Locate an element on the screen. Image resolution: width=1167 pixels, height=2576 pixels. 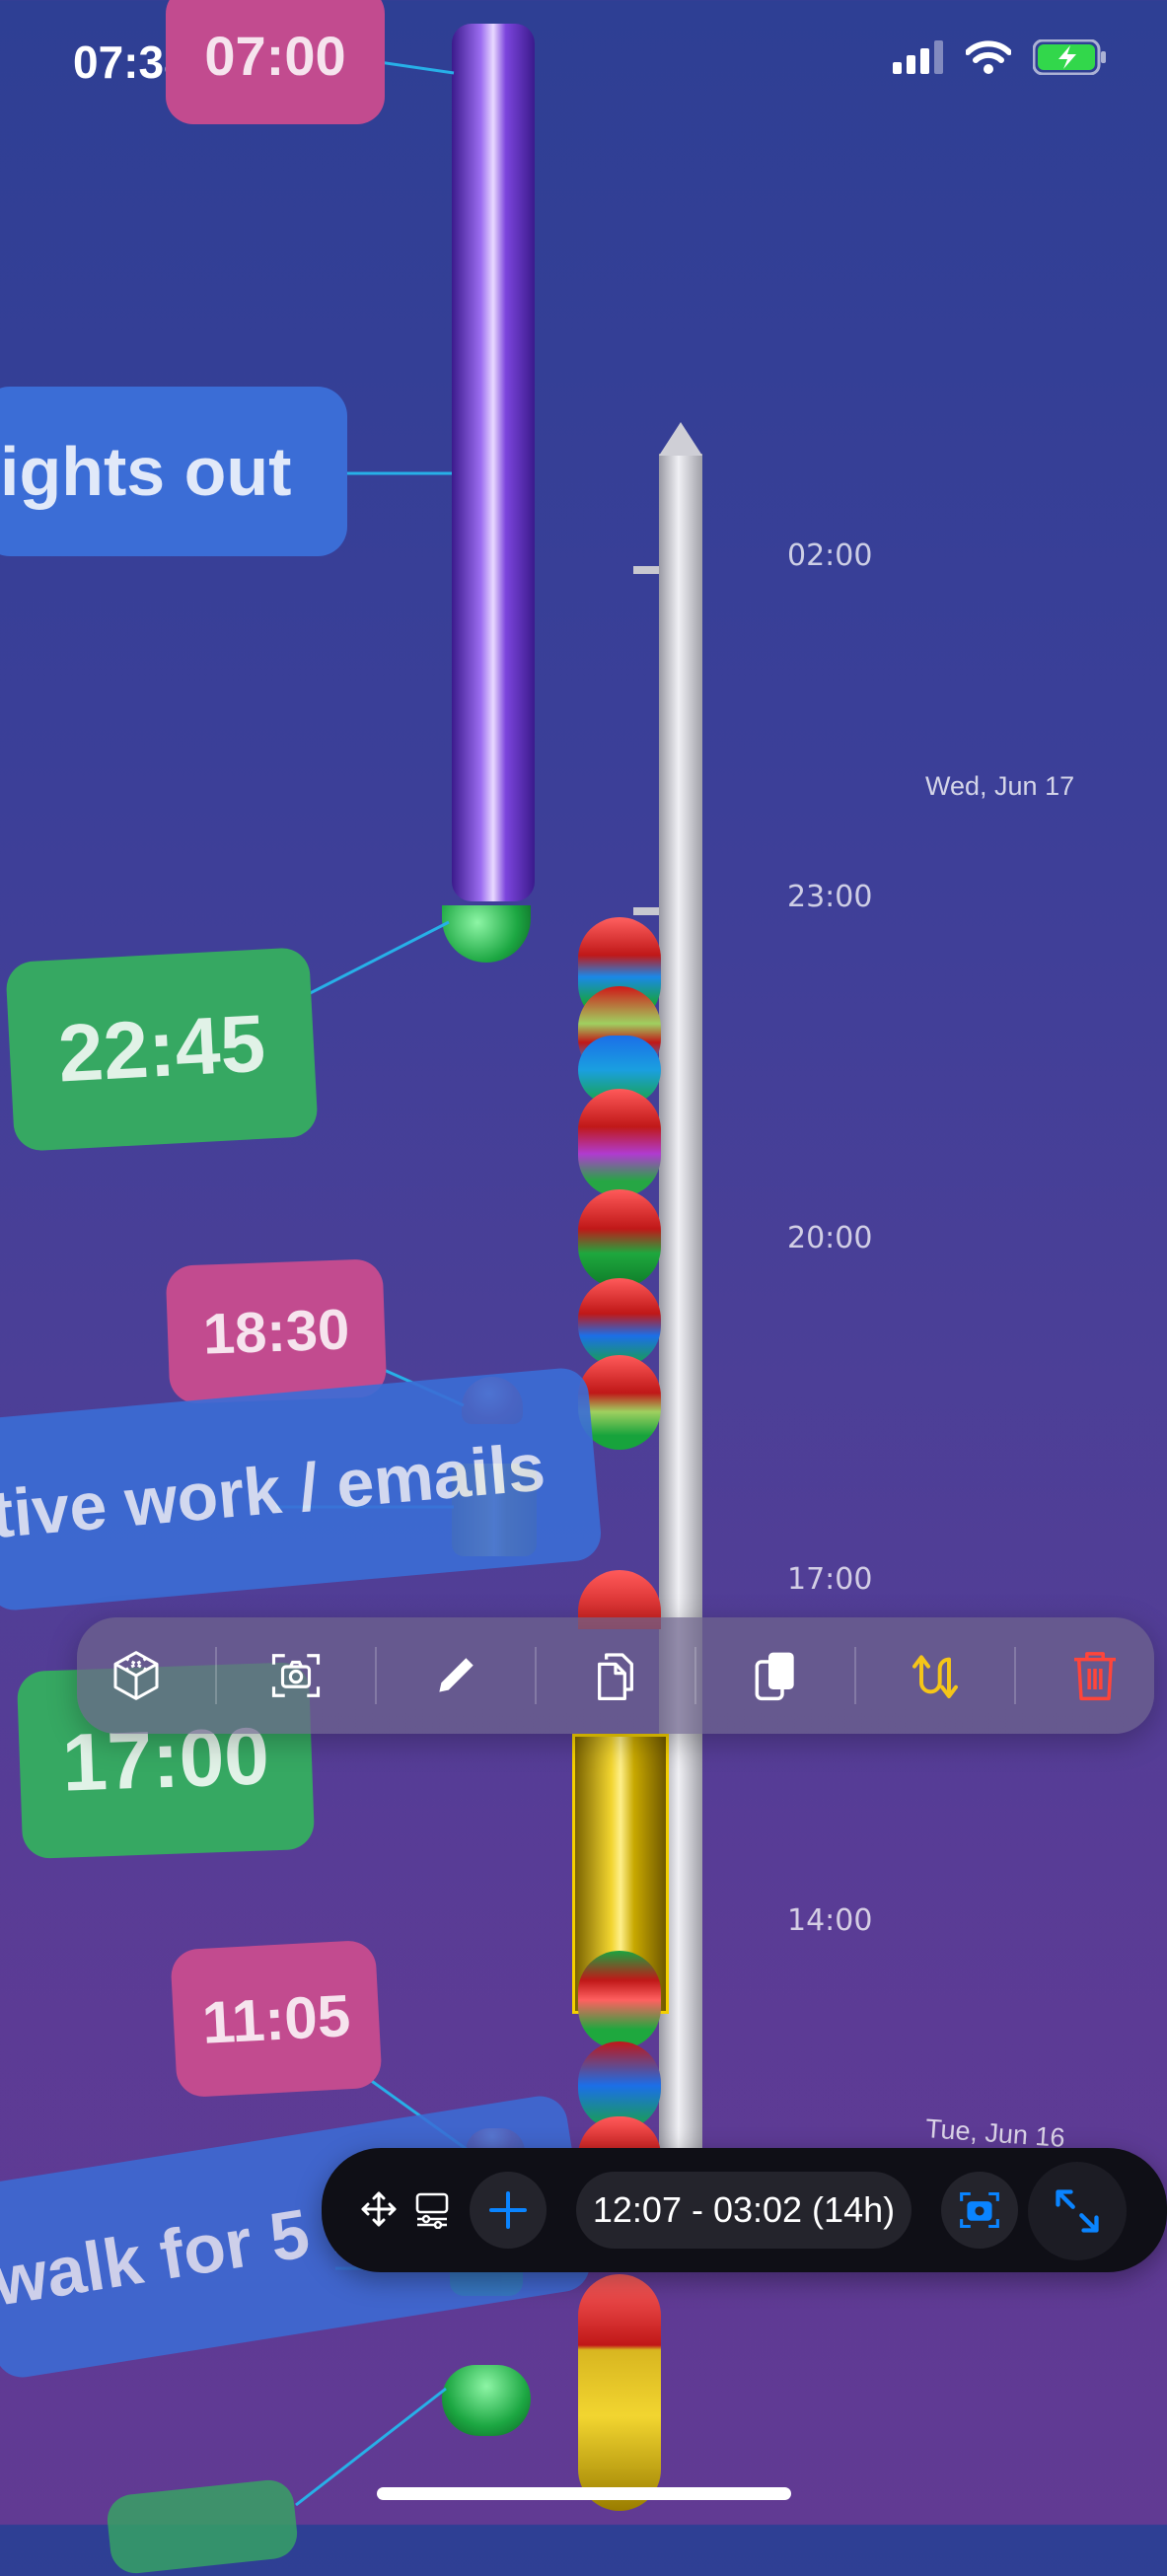
cube-button is located at coordinates (136, 1676).